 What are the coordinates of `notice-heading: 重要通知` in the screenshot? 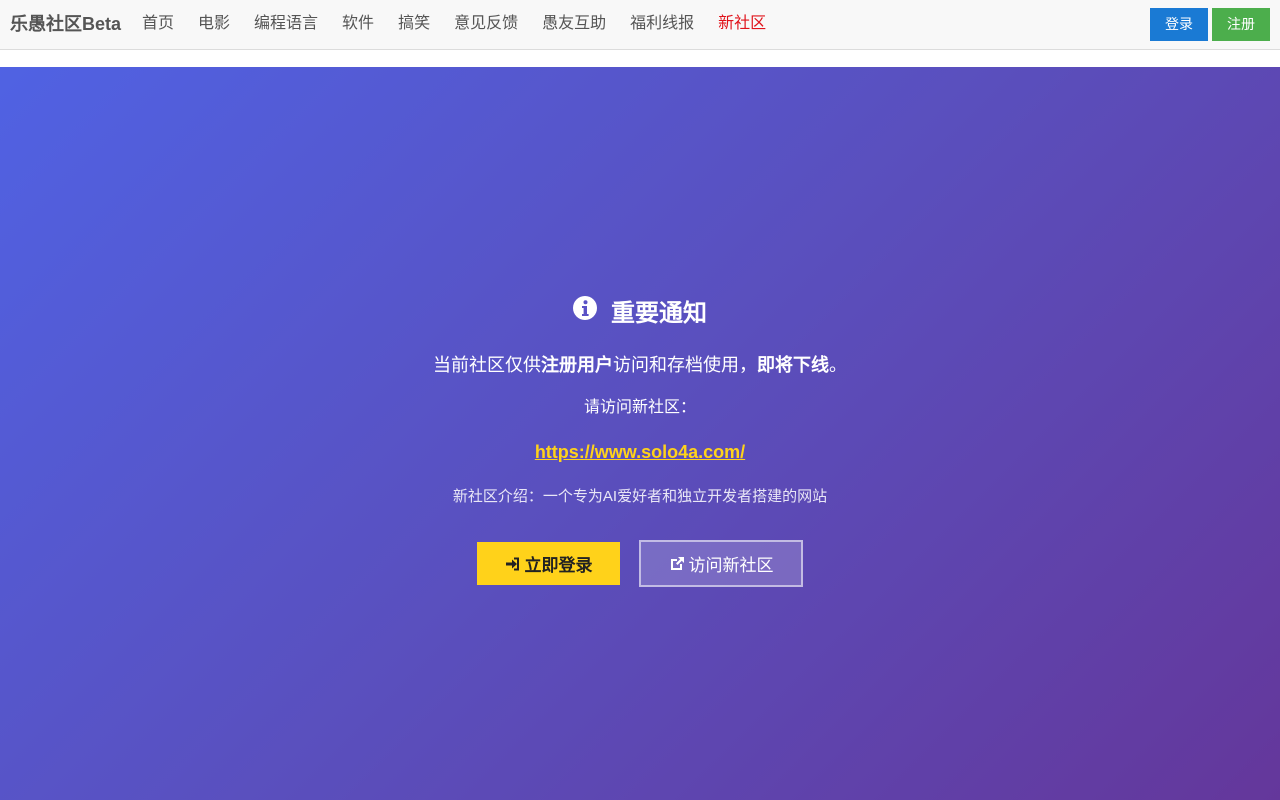 It's located at (640, 310).